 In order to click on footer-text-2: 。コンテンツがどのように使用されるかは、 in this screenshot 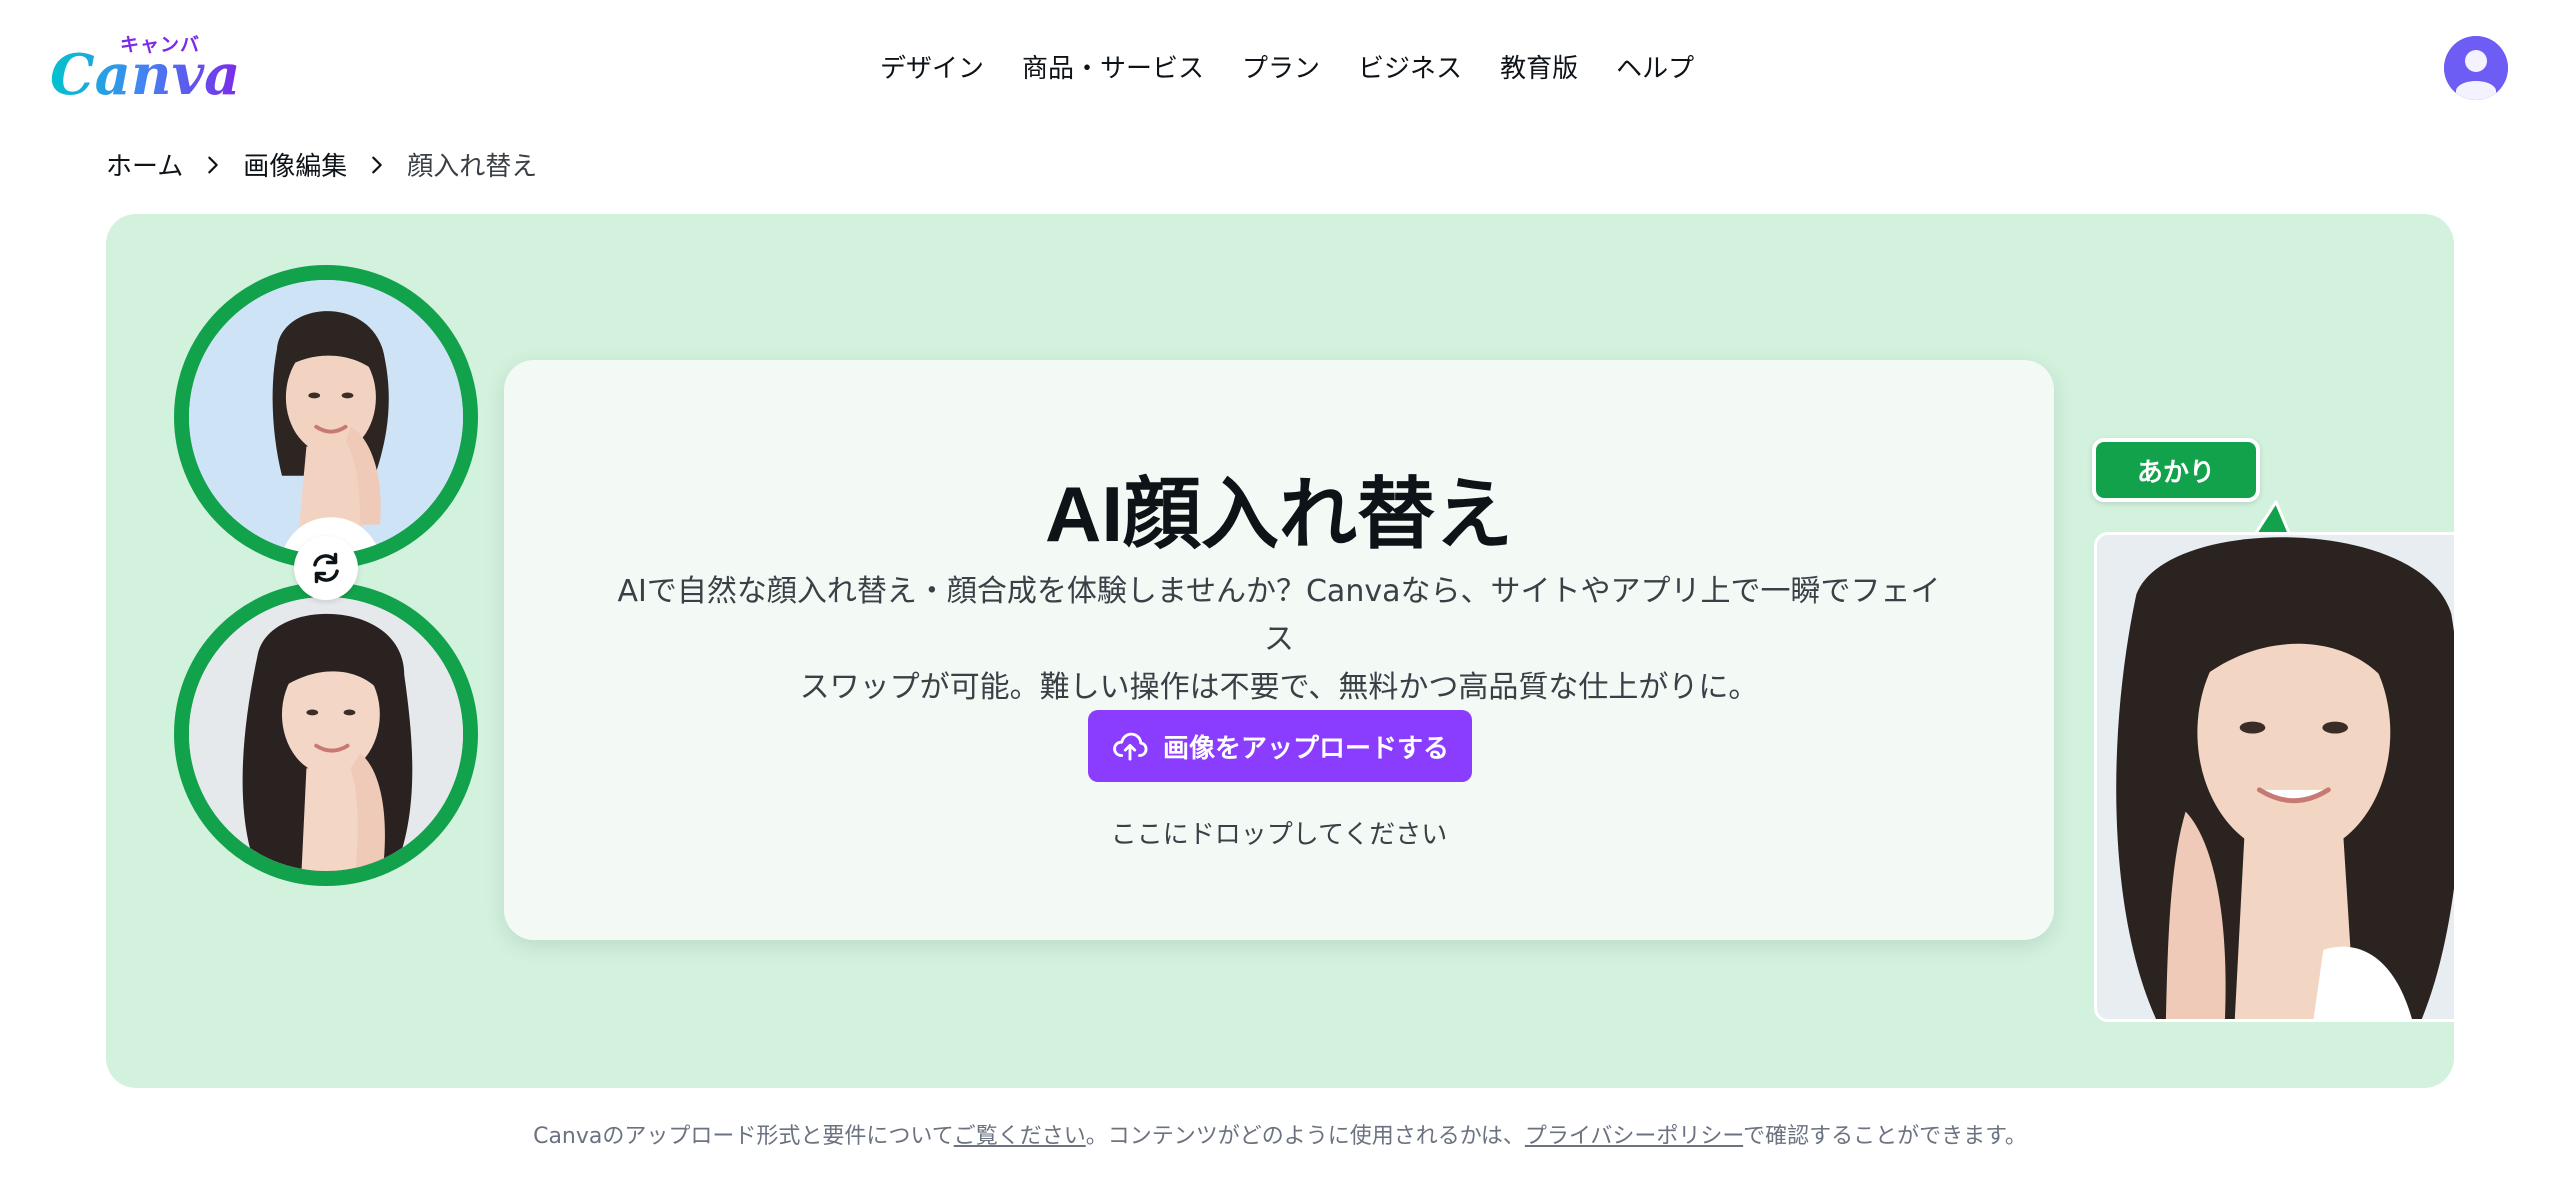, I will do `click(1305, 1136)`.